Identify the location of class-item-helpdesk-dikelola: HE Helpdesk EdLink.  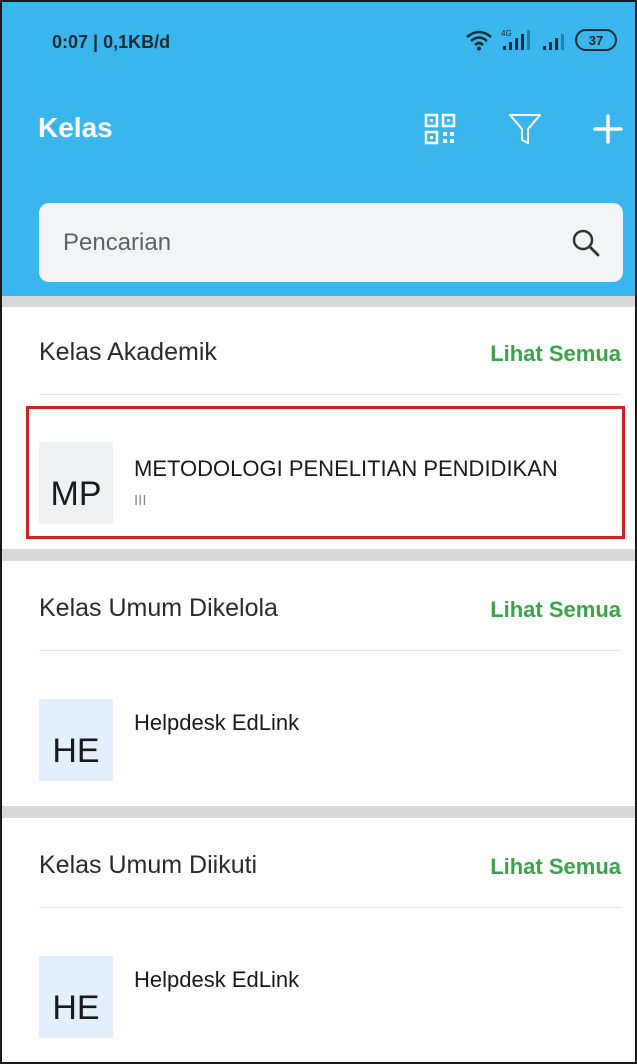
(318, 732).